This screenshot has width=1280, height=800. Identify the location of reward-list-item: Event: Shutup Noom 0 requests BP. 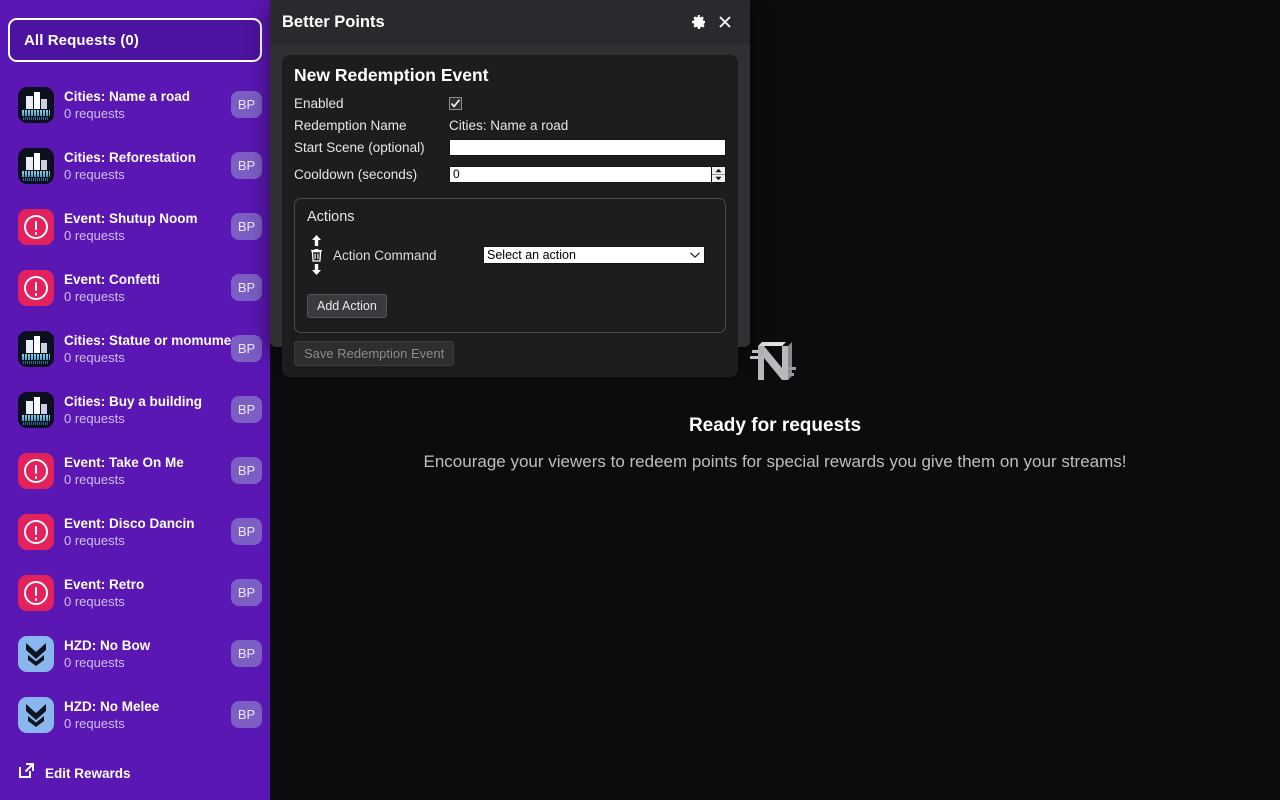
(135, 226).